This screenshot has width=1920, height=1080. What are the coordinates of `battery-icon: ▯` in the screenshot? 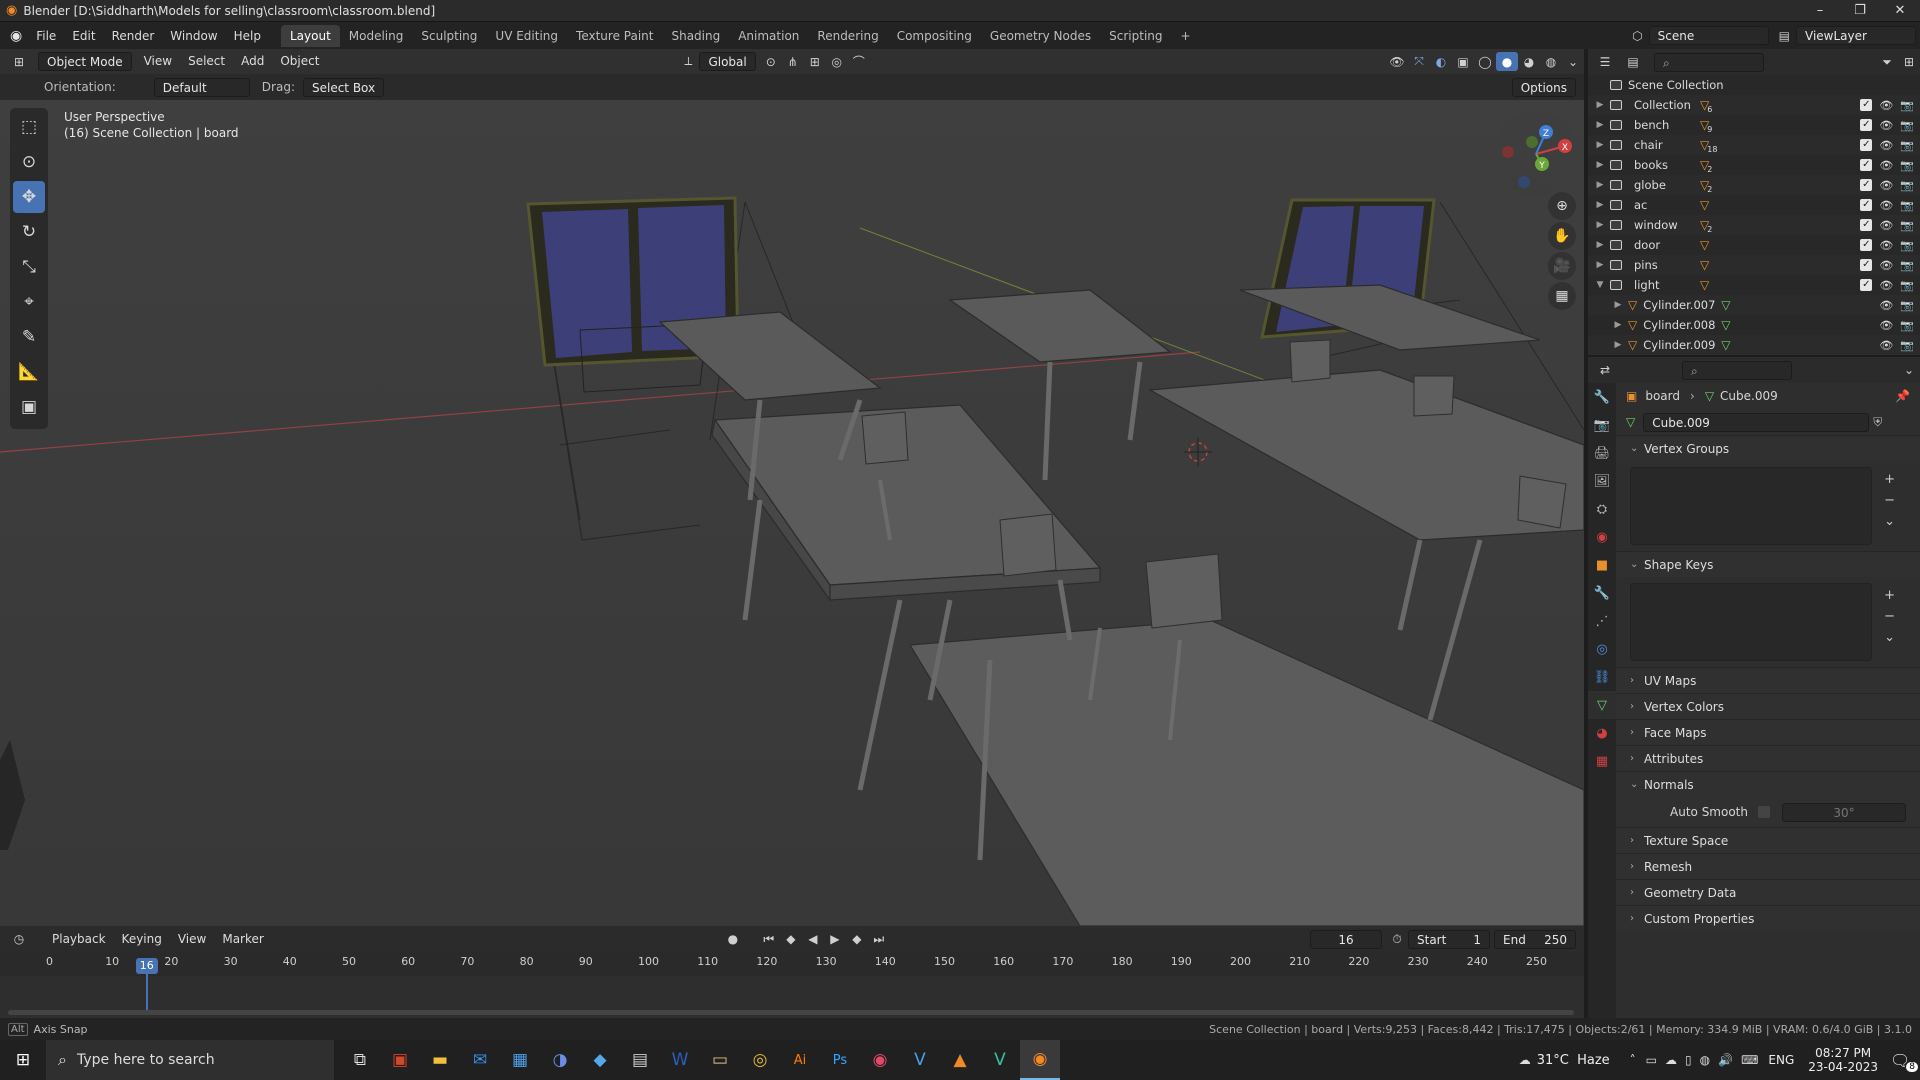 It's located at (1688, 1060).